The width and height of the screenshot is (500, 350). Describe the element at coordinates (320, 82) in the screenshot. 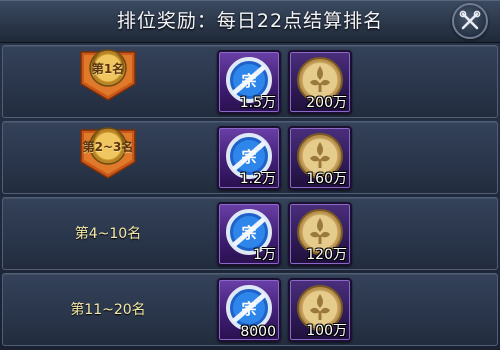

I see `coin-reward-slot: 200万` at that location.